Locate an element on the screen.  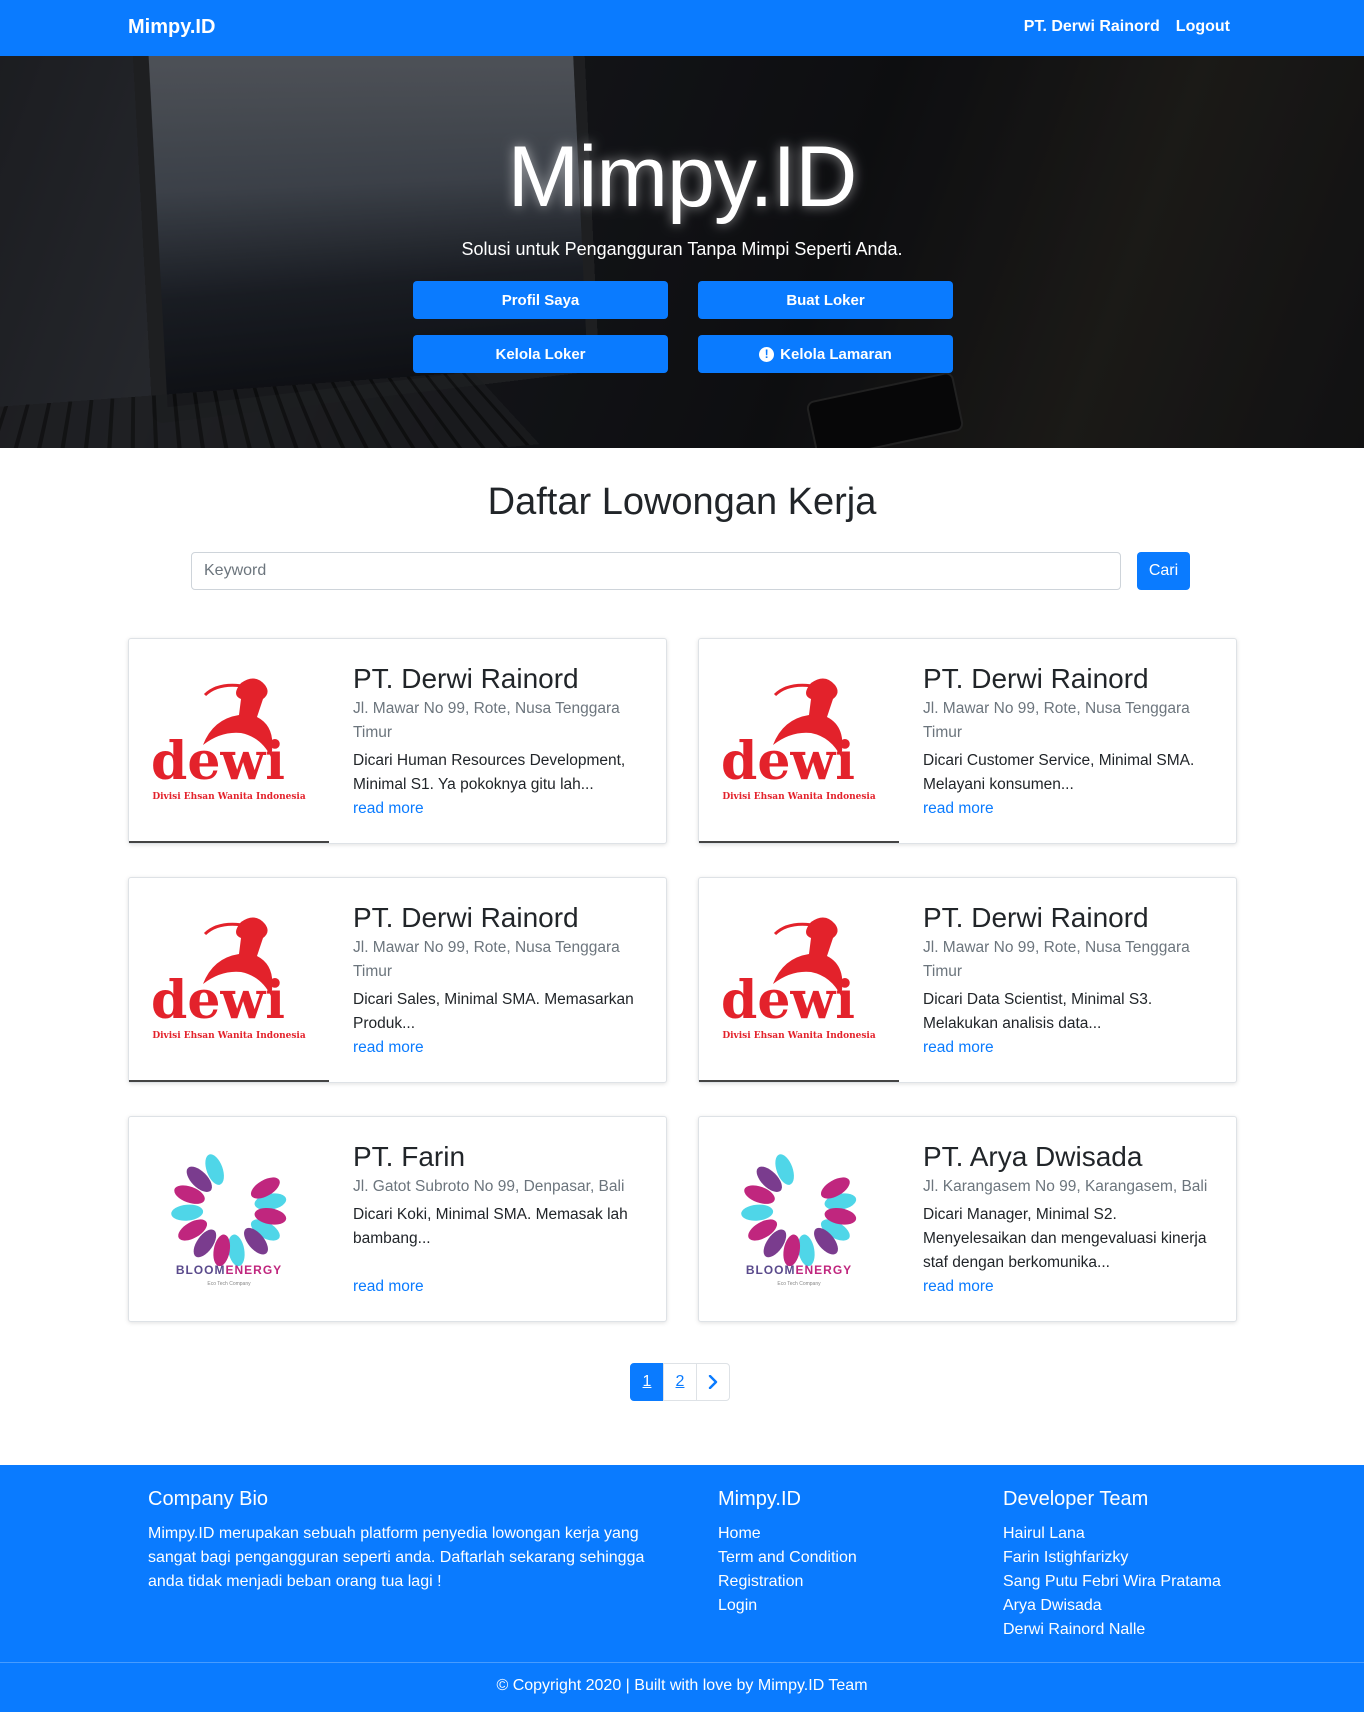
navbar: Mimpy.ID PT. Derwi Rainord Logout is located at coordinates (682, 28).